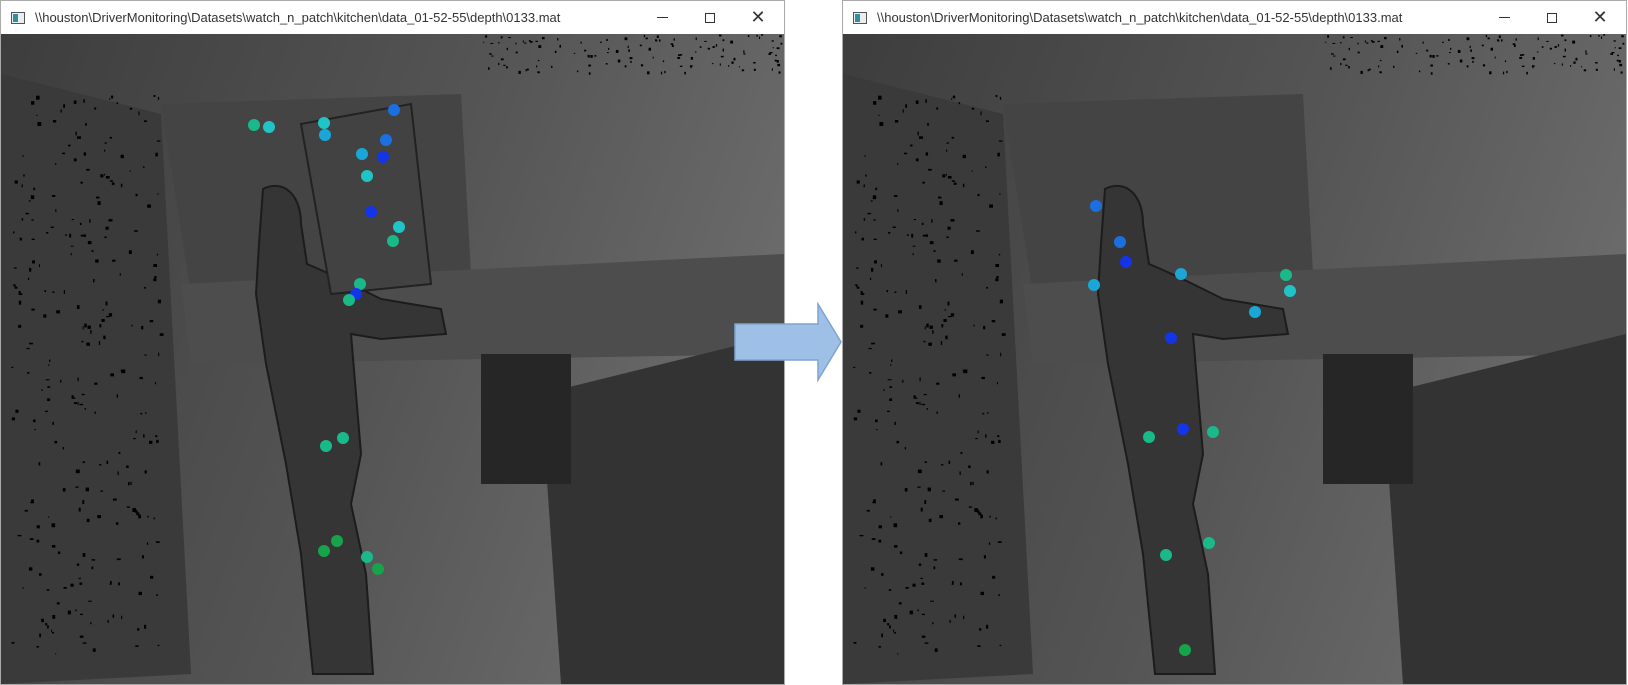 The image size is (1628, 685). Describe the element at coordinates (1158, 194) in the screenshot. I see `cabinet-region` at that location.